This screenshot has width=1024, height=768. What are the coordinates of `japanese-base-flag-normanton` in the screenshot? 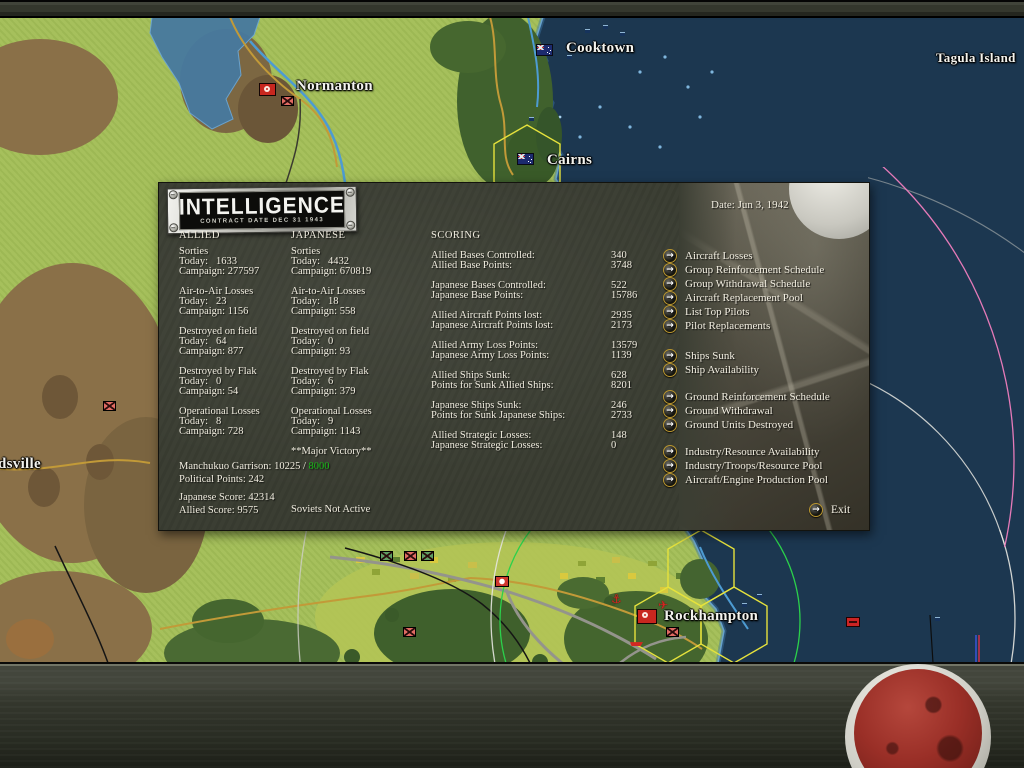 It's located at (267, 89).